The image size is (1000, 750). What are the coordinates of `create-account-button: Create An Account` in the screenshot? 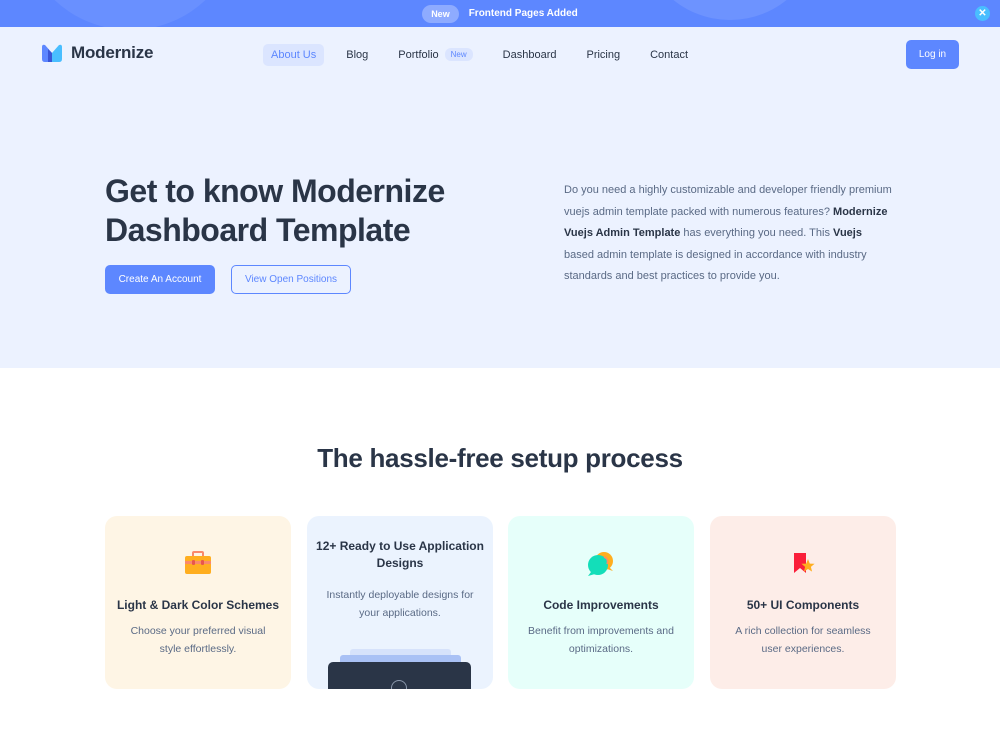 It's located at (160, 279).